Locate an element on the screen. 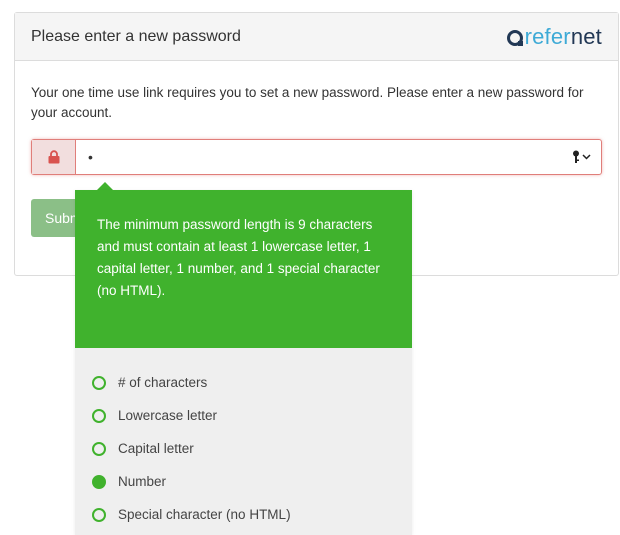 The width and height of the screenshot is (620, 535). requirement-item: Lowercase letter is located at coordinates (191, 415).